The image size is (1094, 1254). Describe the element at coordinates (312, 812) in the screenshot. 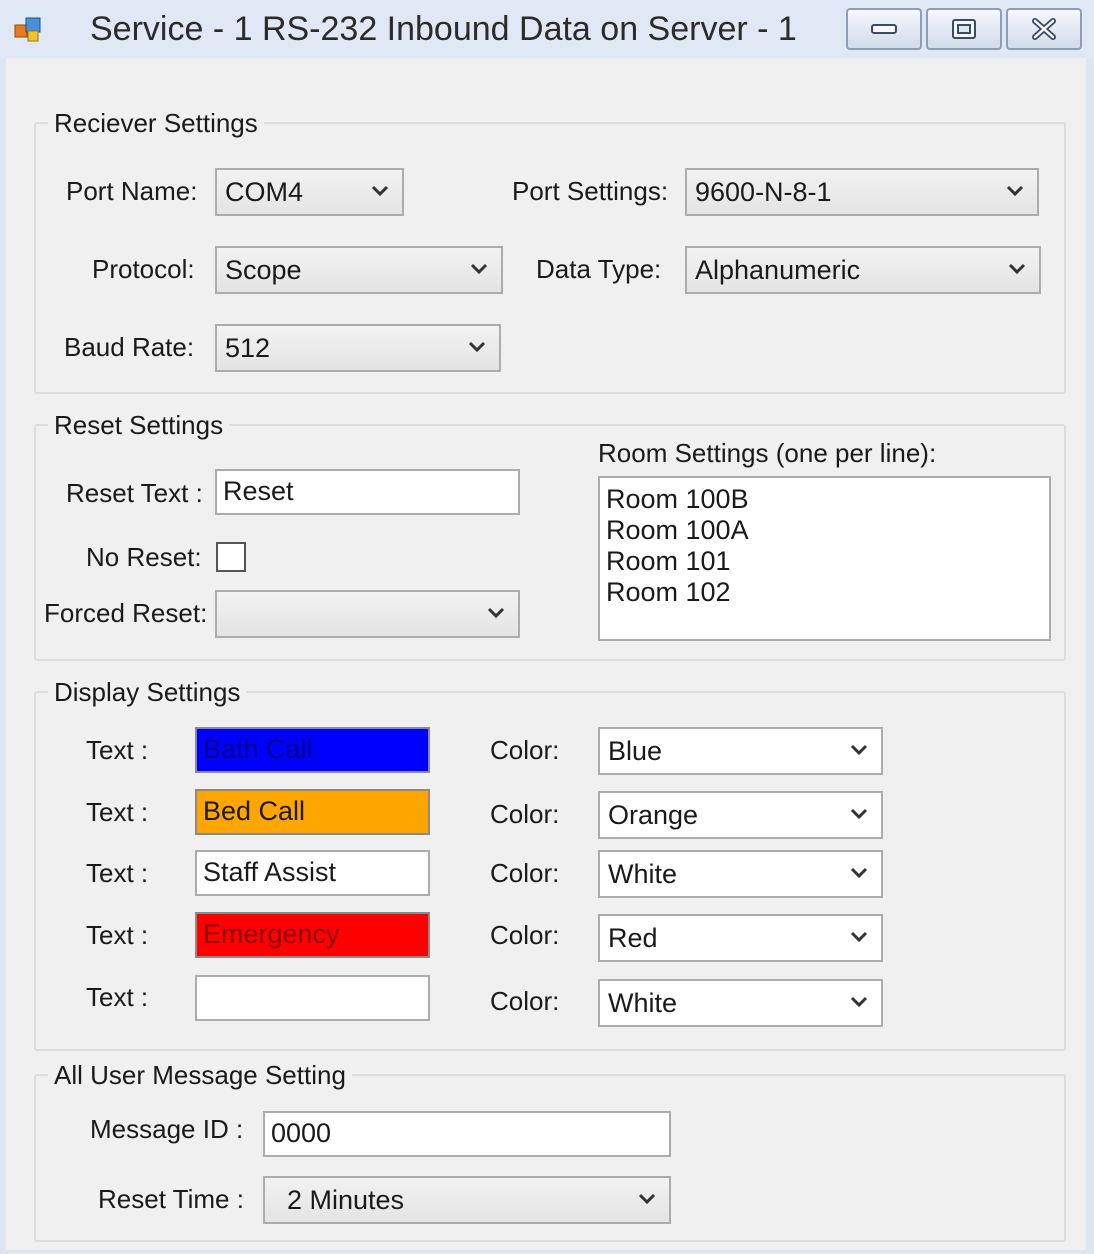

I see `display-text-input: Bed Call` at that location.